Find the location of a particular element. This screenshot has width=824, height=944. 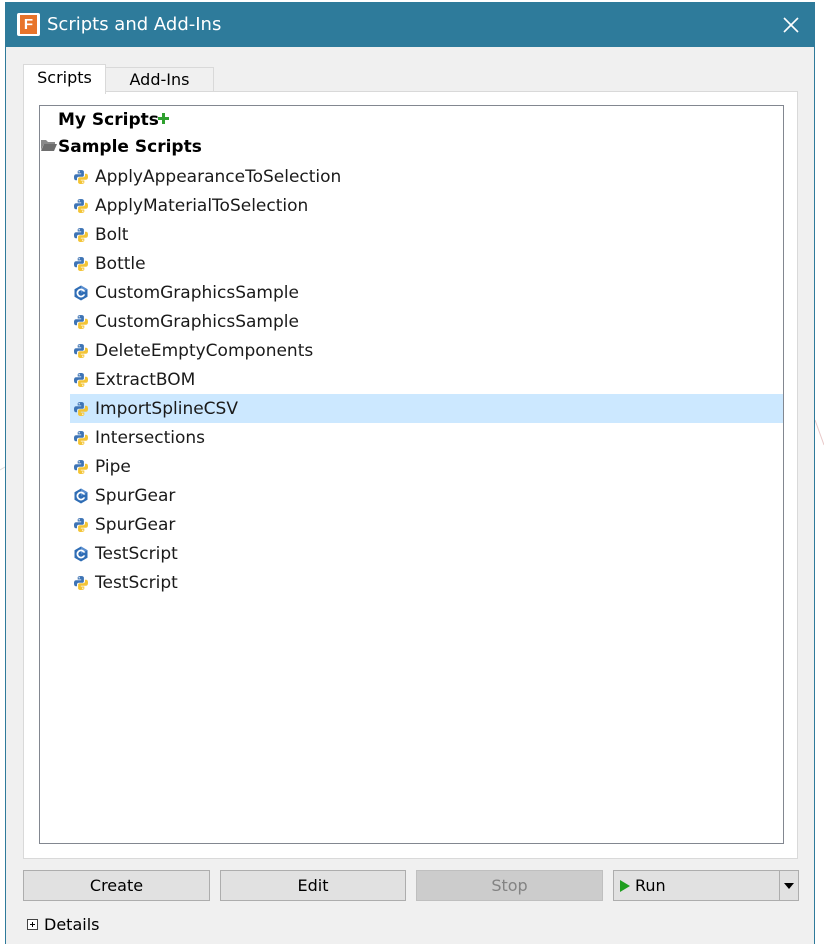

title-bar: F Scripts and Add-Ins is located at coordinates (410, 24).